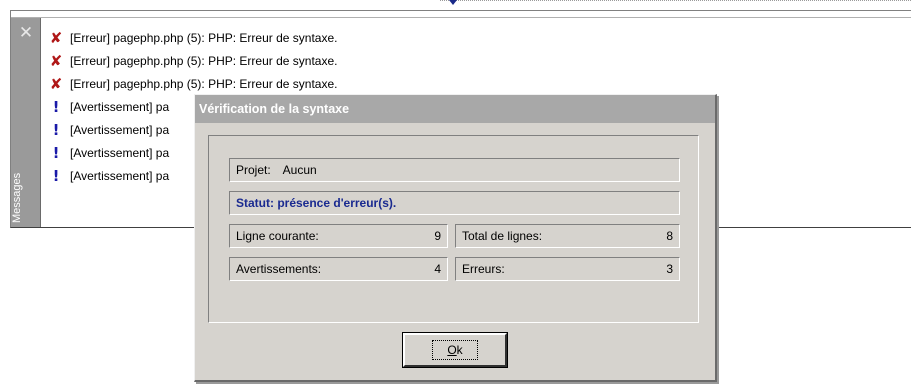 The height and width of the screenshot is (385, 911). What do you see at coordinates (279, 269) in the screenshot?
I see `warnings-label: Avertissements:` at bounding box center [279, 269].